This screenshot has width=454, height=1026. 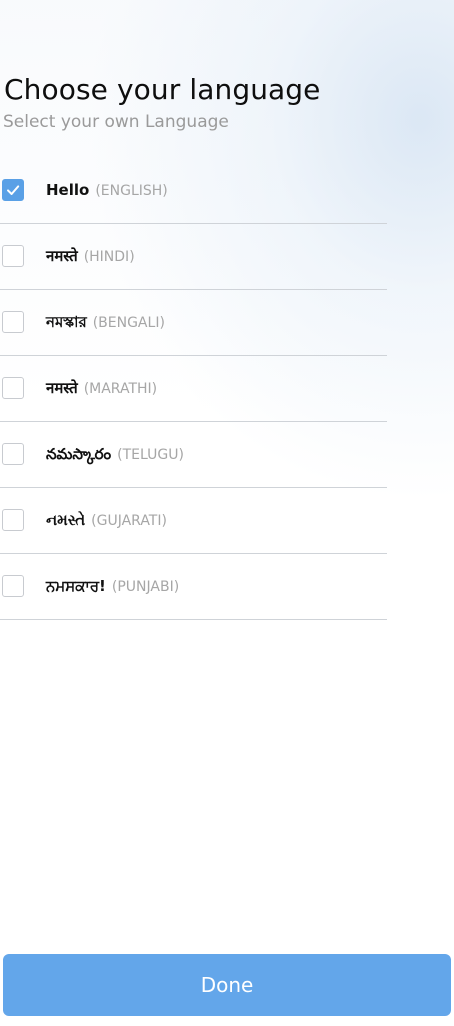 What do you see at coordinates (68, 190) in the screenshot?
I see `greeting-text: Hello` at bounding box center [68, 190].